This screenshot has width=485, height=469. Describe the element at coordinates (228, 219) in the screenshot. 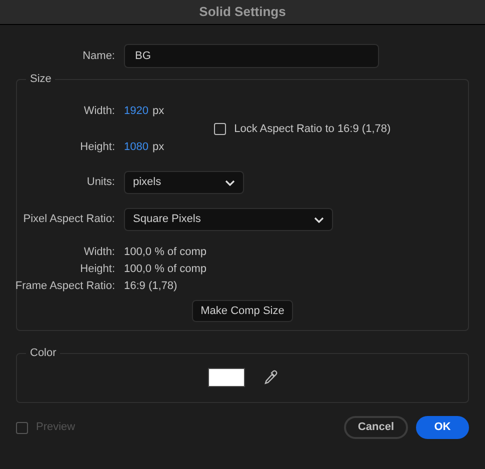

I see `dropdown: Square Pixels` at that location.